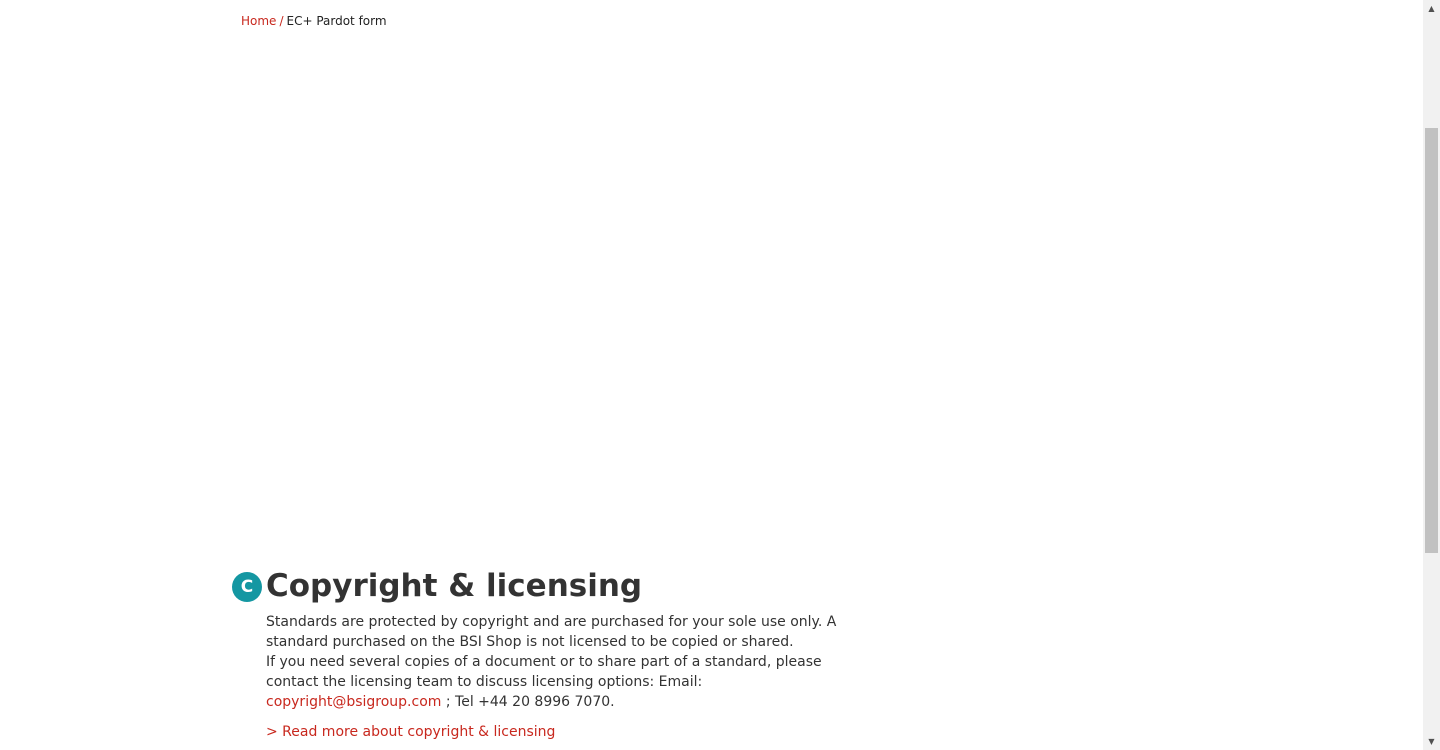 Image resolution: width=1440 pixels, height=750 pixels. I want to click on scroll-down-arrow-icon: ▼, so click(1431, 741).